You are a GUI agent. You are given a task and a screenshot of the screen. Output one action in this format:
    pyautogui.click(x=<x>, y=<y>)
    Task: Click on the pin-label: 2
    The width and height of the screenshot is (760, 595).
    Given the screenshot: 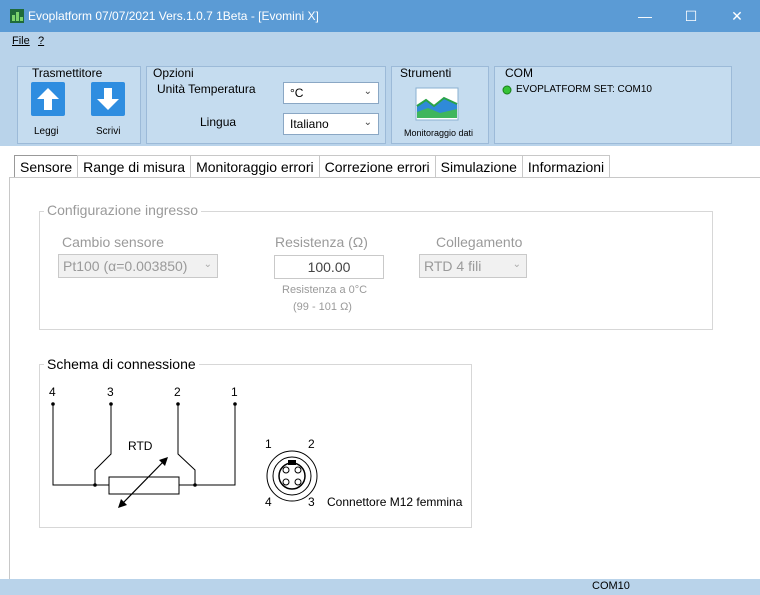 What is the action you would take?
    pyautogui.click(x=177, y=392)
    